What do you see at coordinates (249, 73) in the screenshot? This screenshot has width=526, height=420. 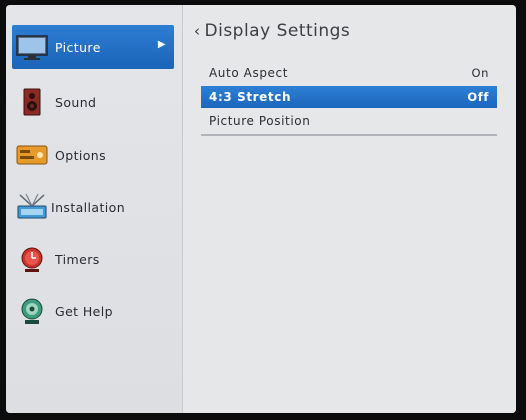 I see `row-label: Auto Aspect` at bounding box center [249, 73].